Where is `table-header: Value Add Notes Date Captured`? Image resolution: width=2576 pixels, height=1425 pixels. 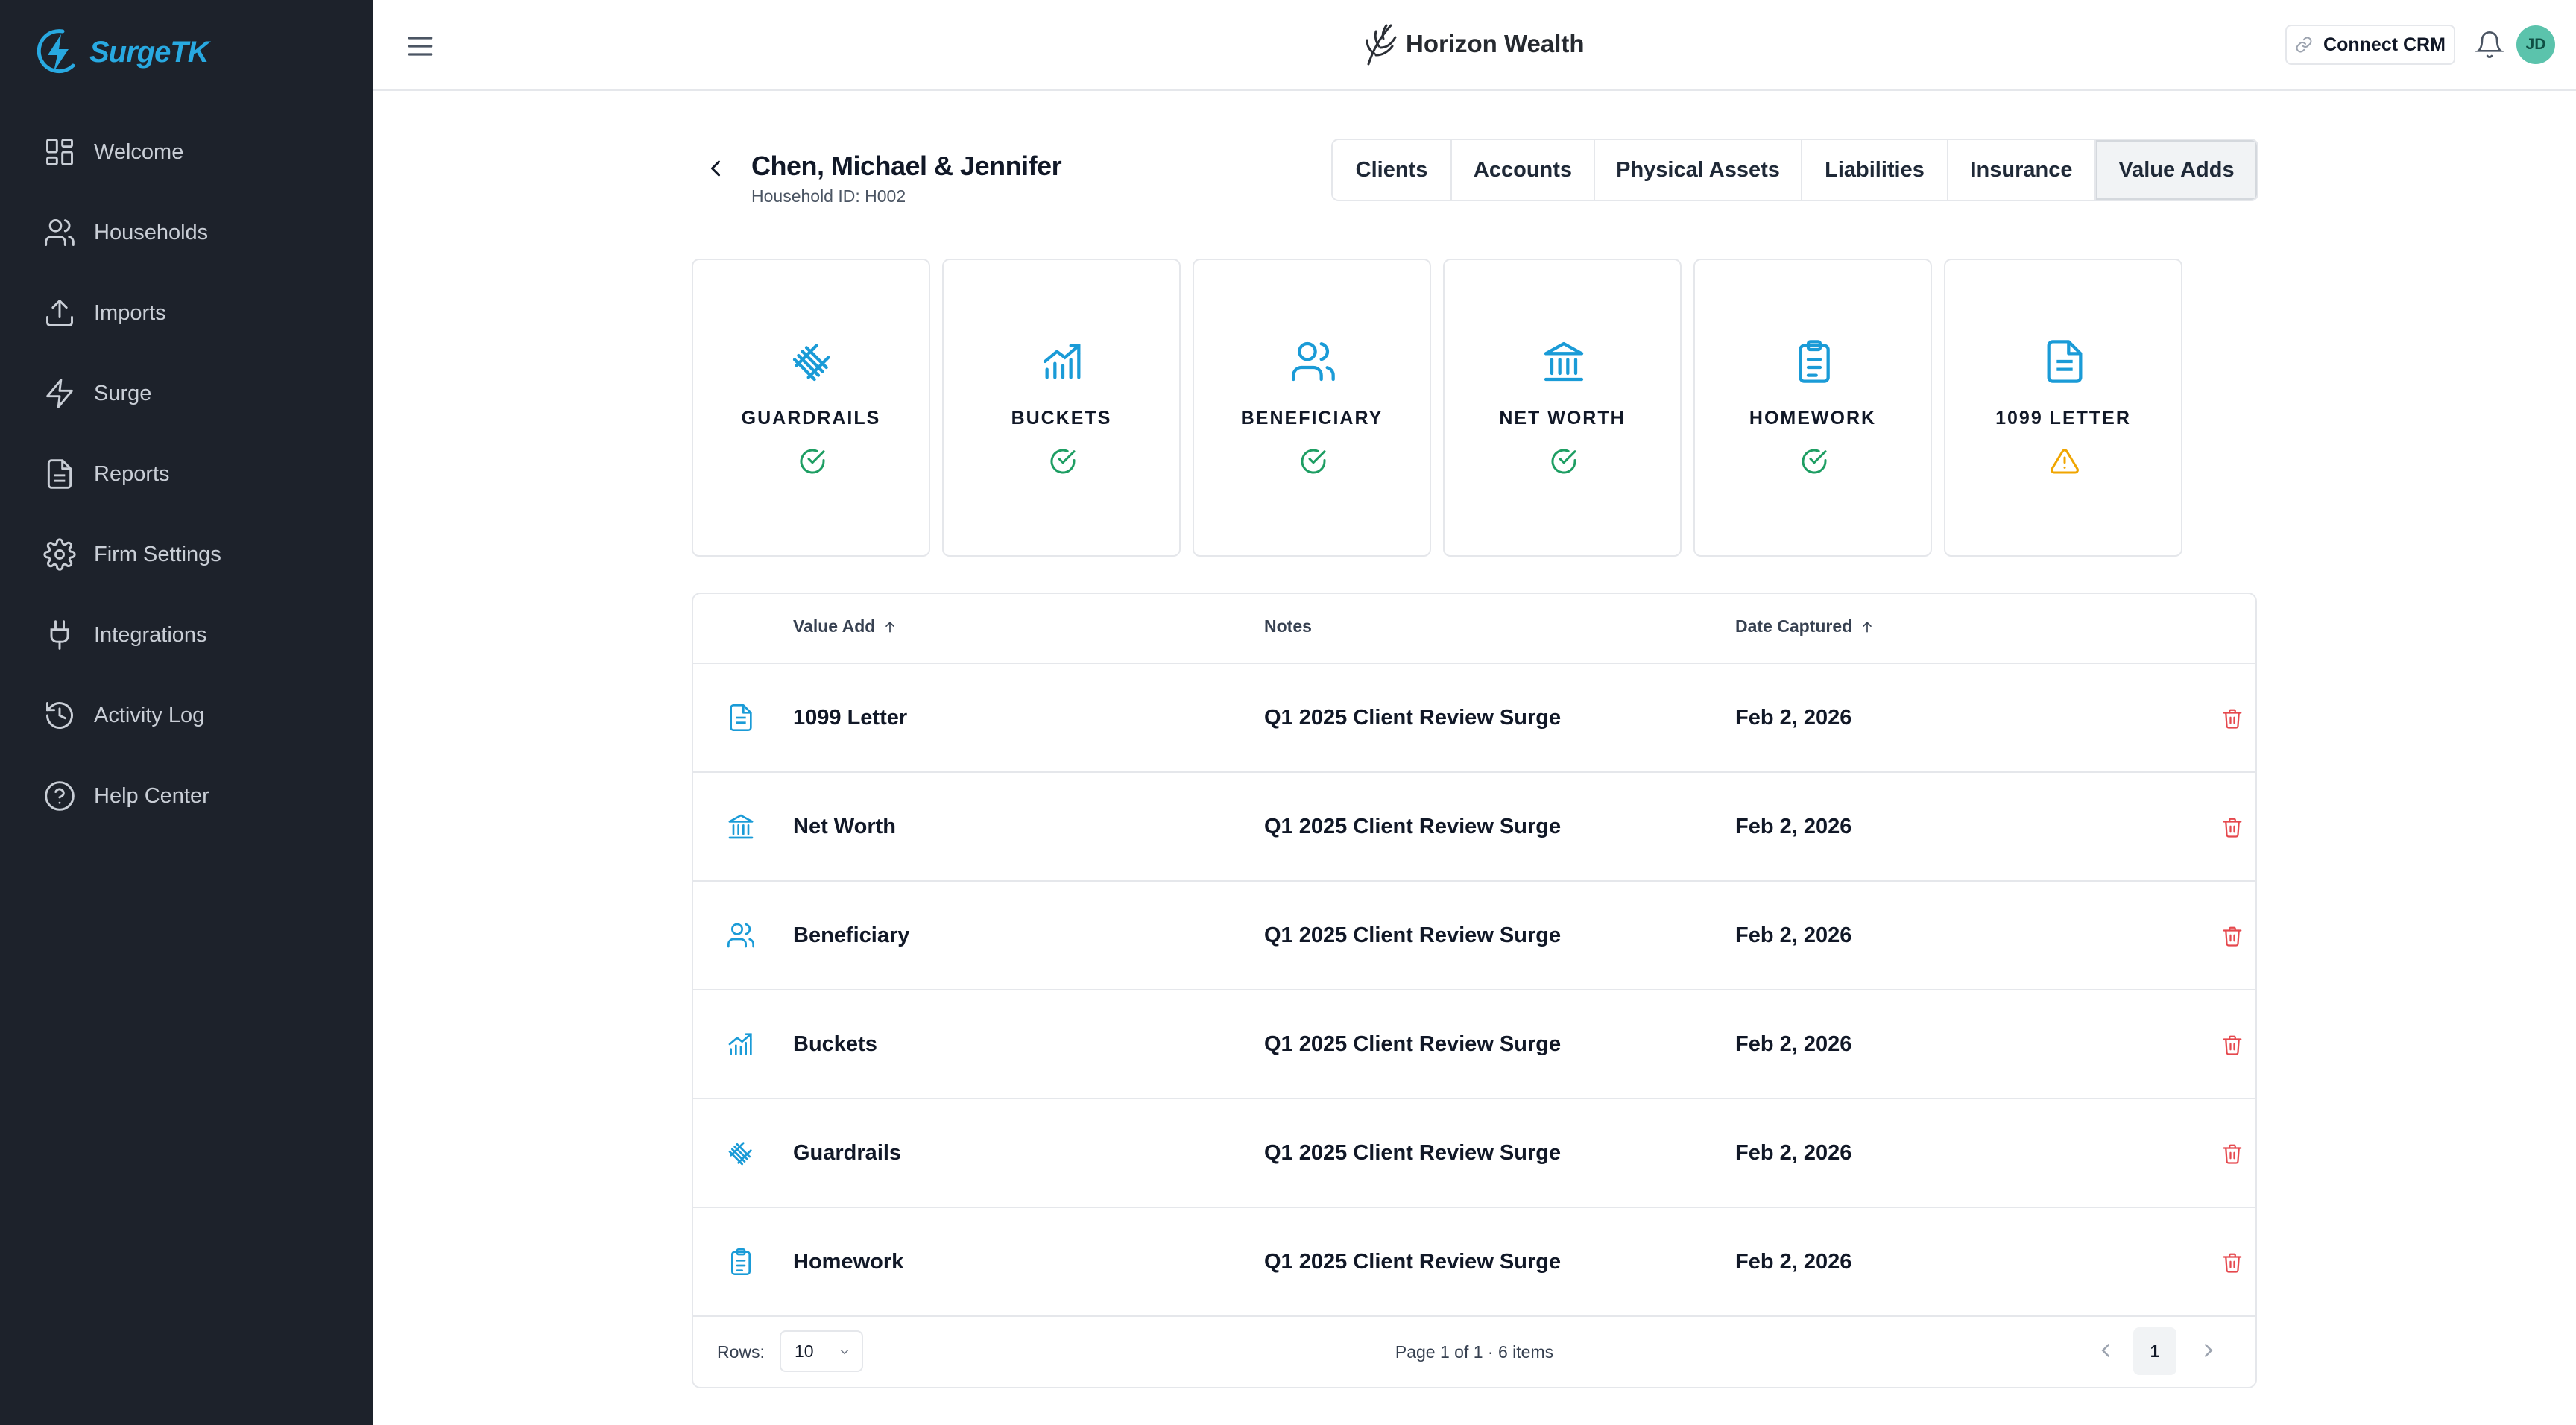 table-header: Value Add Notes Date Captured is located at coordinates (1474, 629).